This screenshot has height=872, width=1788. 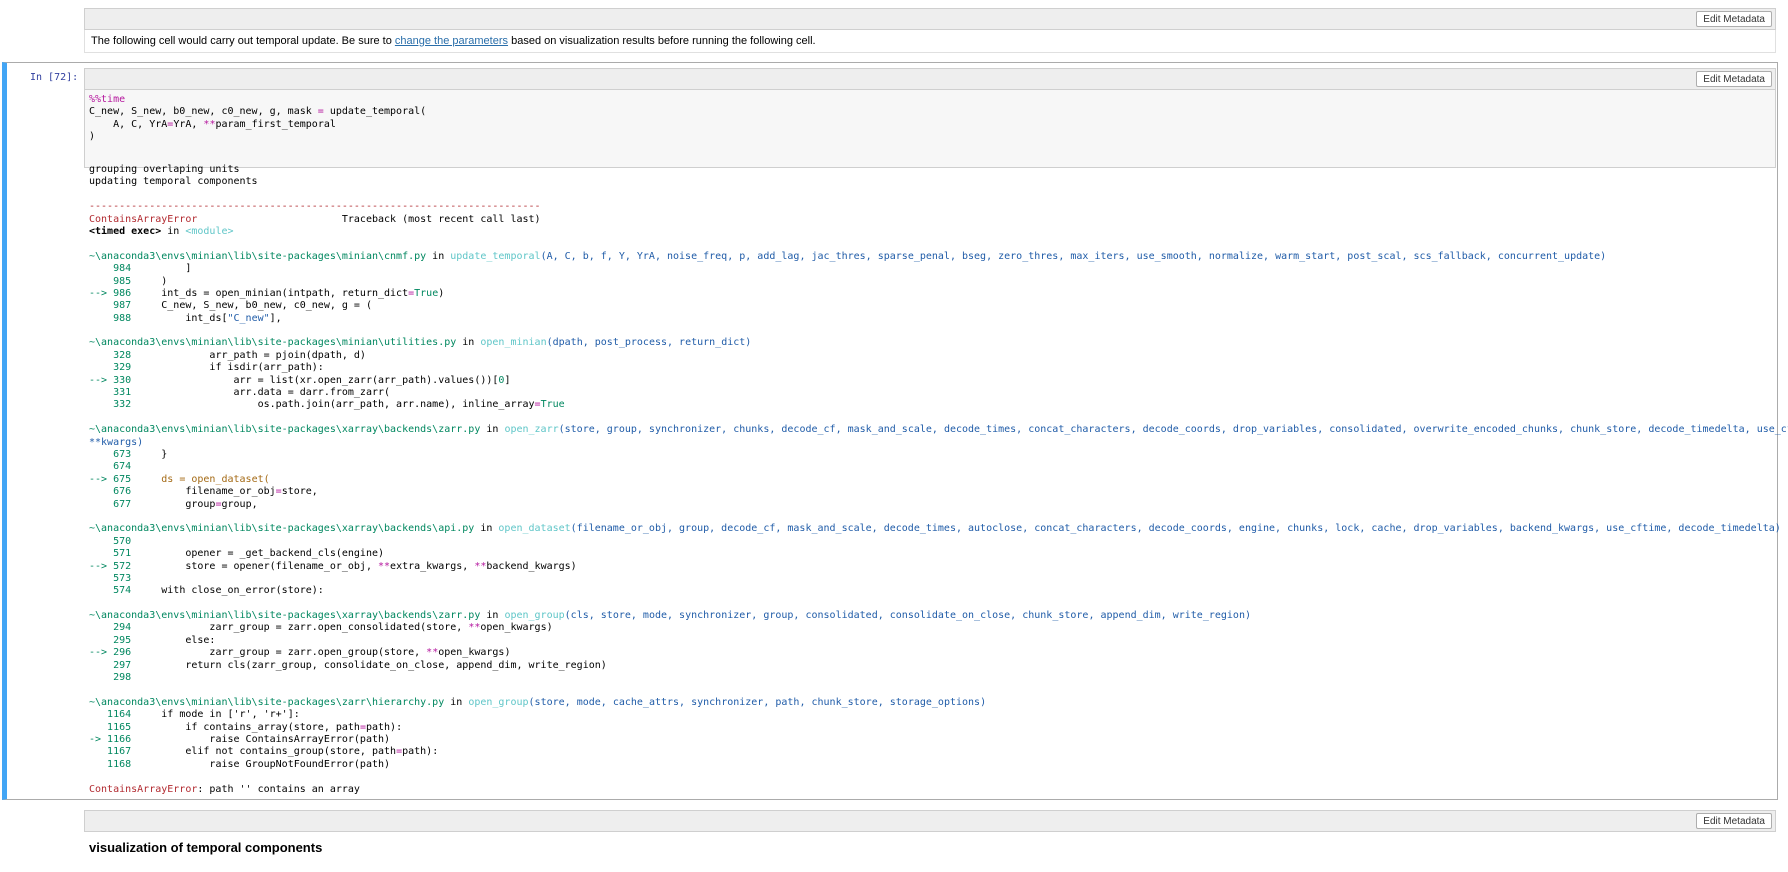 What do you see at coordinates (128, 281) in the screenshot?
I see `output-line: 985 )` at bounding box center [128, 281].